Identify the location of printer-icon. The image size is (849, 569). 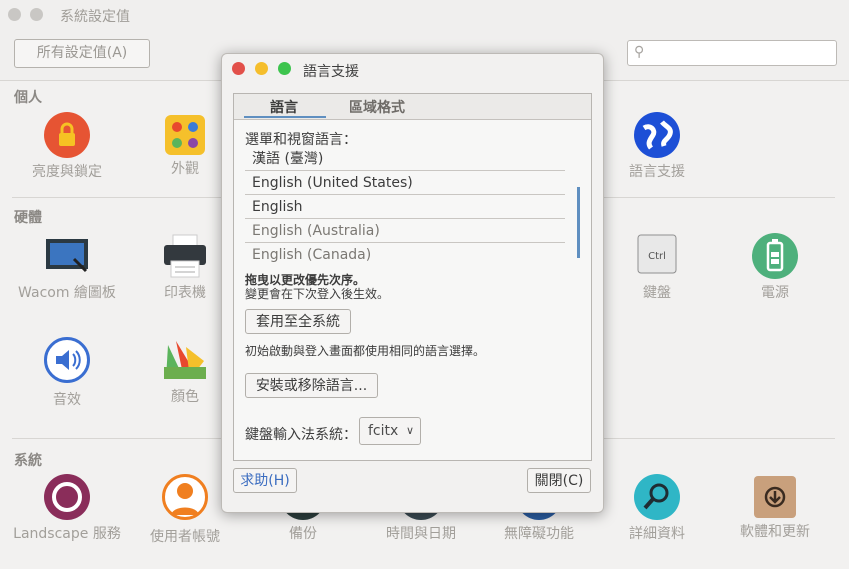
(185, 256).